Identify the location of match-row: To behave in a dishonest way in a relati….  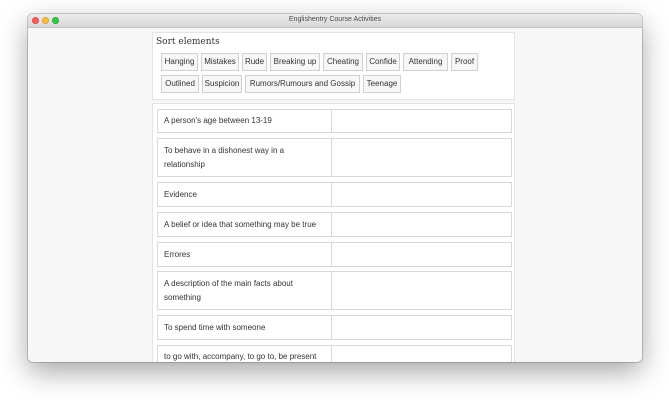
(334, 157).